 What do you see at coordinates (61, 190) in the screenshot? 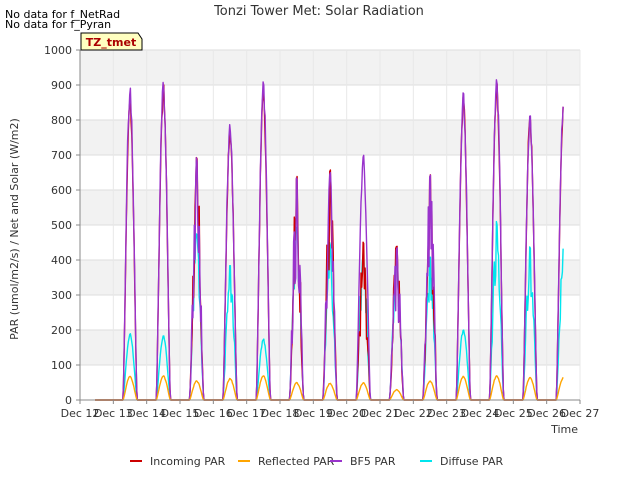
I see `y-tick-label: 600` at bounding box center [61, 190].